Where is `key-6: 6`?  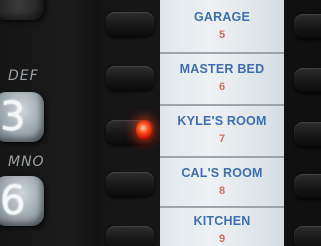
key-6: 6 is located at coordinates (22, 201).